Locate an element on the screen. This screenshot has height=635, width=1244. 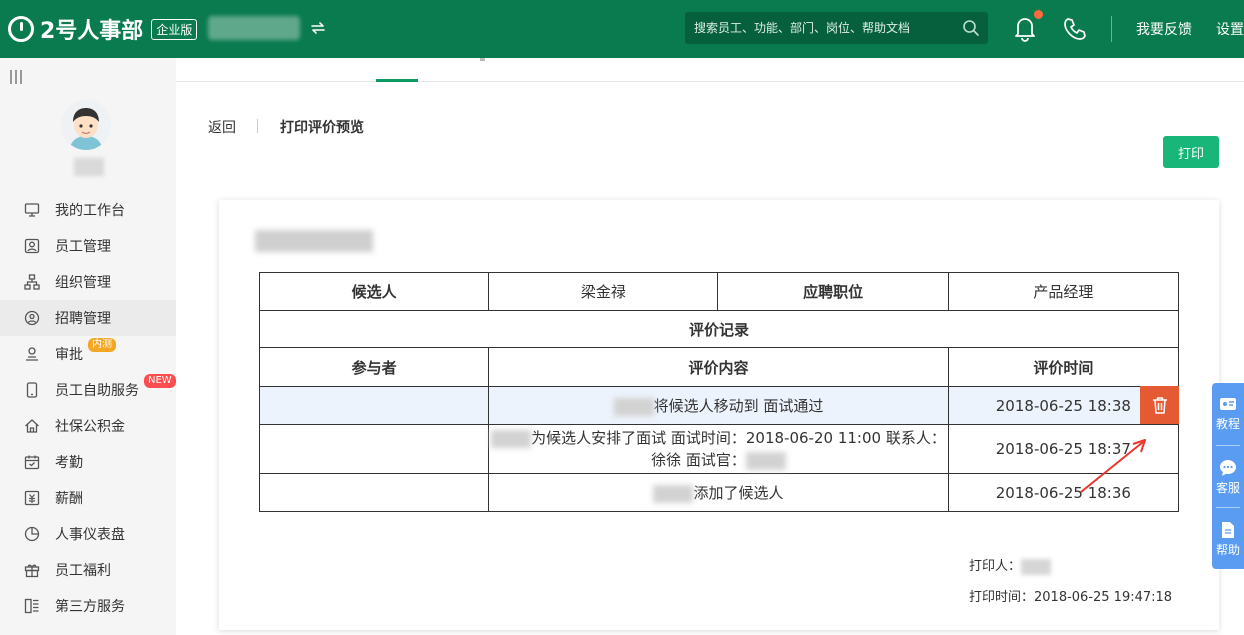
printer-info: 打印人： is located at coordinates (1010, 565).